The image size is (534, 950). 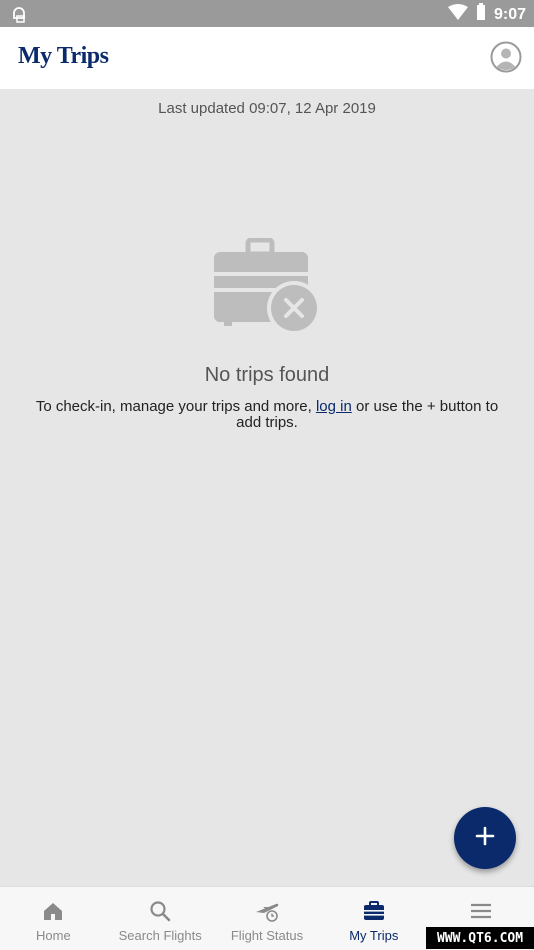 What do you see at coordinates (457, 14) in the screenshot?
I see `wifi-icon` at bounding box center [457, 14].